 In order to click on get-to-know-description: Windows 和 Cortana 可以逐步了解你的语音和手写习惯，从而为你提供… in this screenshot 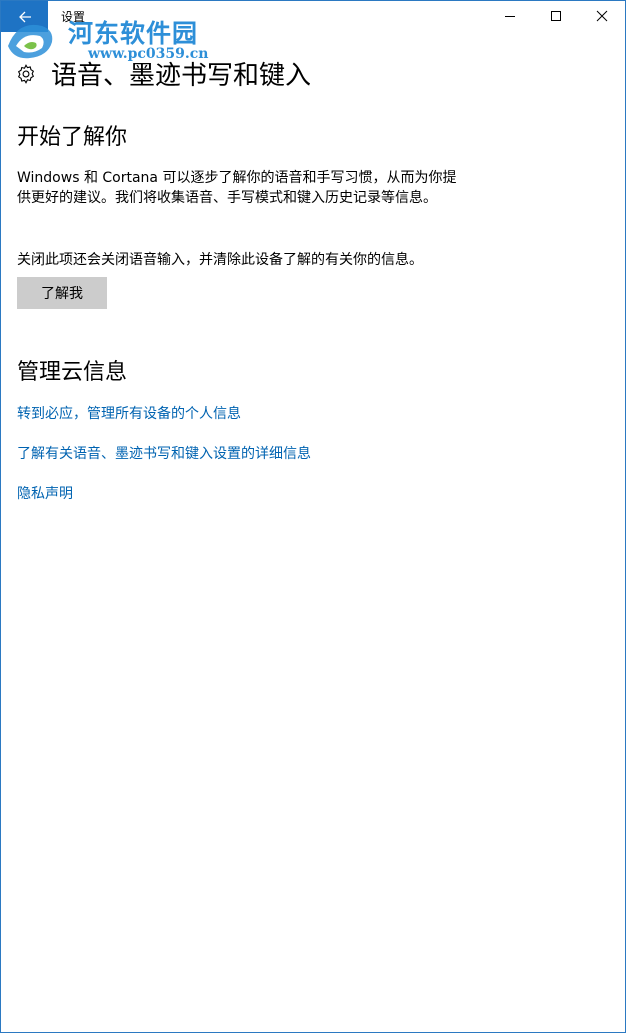, I will do `click(237, 188)`.